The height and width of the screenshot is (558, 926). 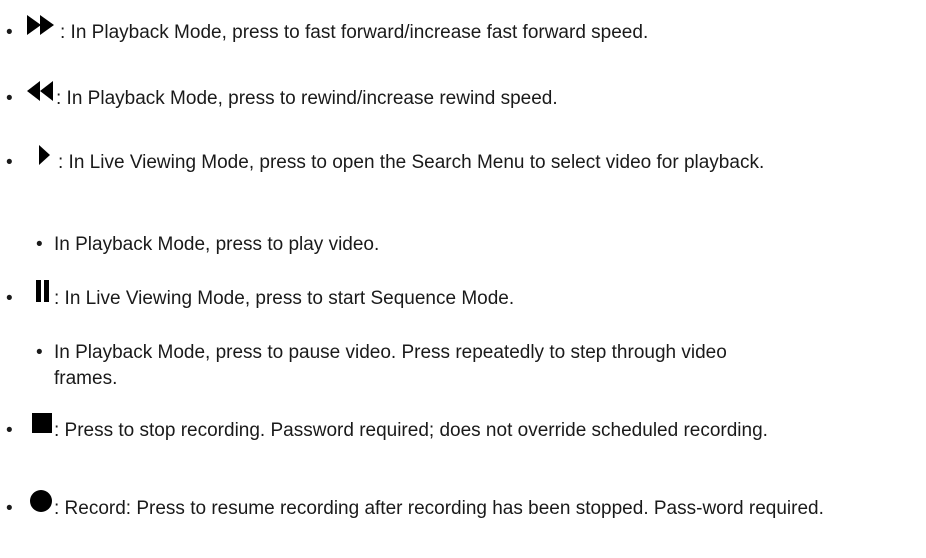 I want to click on play-icon, so click(x=47, y=155).